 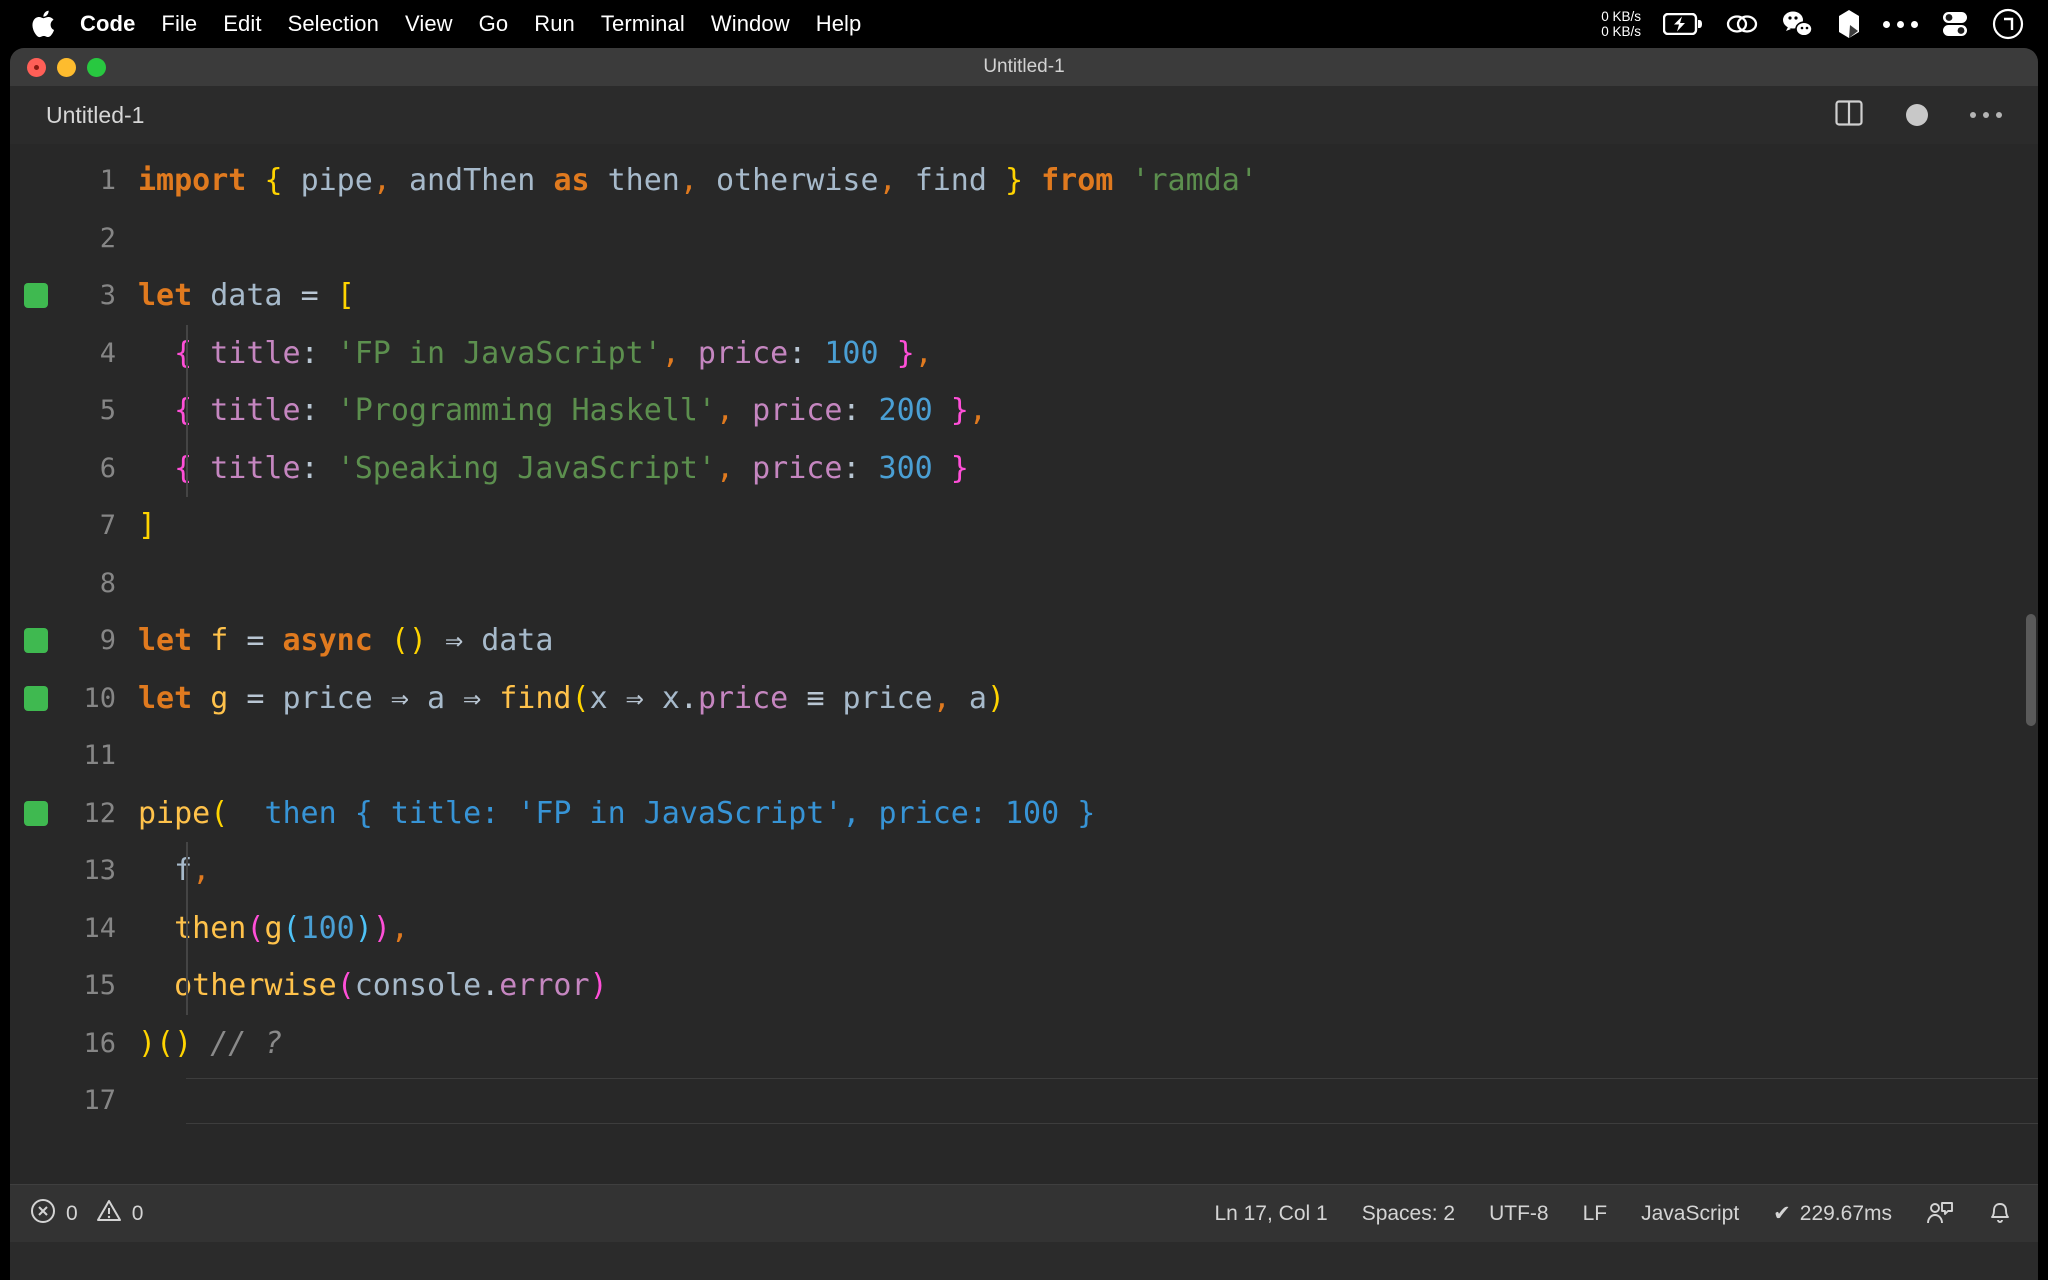 I want to click on token-call-otherwise: otherwise, so click(x=255, y=986).